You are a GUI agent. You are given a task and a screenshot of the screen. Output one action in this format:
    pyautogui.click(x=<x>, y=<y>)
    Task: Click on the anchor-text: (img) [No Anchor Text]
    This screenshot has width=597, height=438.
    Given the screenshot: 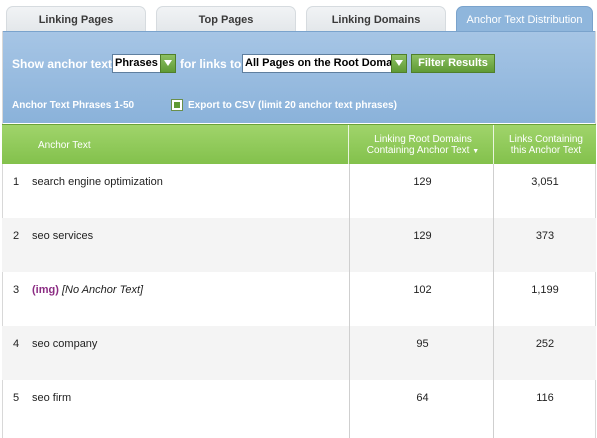 What is the action you would take?
    pyautogui.click(x=87, y=290)
    